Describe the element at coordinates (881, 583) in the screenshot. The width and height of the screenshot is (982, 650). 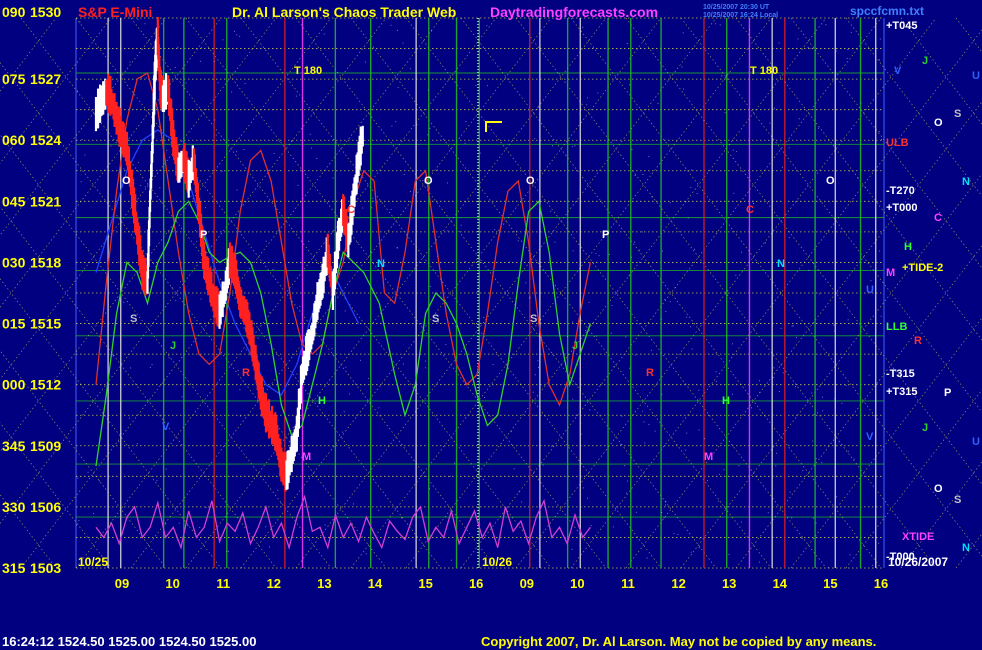
I see `x-tick-label: 16` at that location.